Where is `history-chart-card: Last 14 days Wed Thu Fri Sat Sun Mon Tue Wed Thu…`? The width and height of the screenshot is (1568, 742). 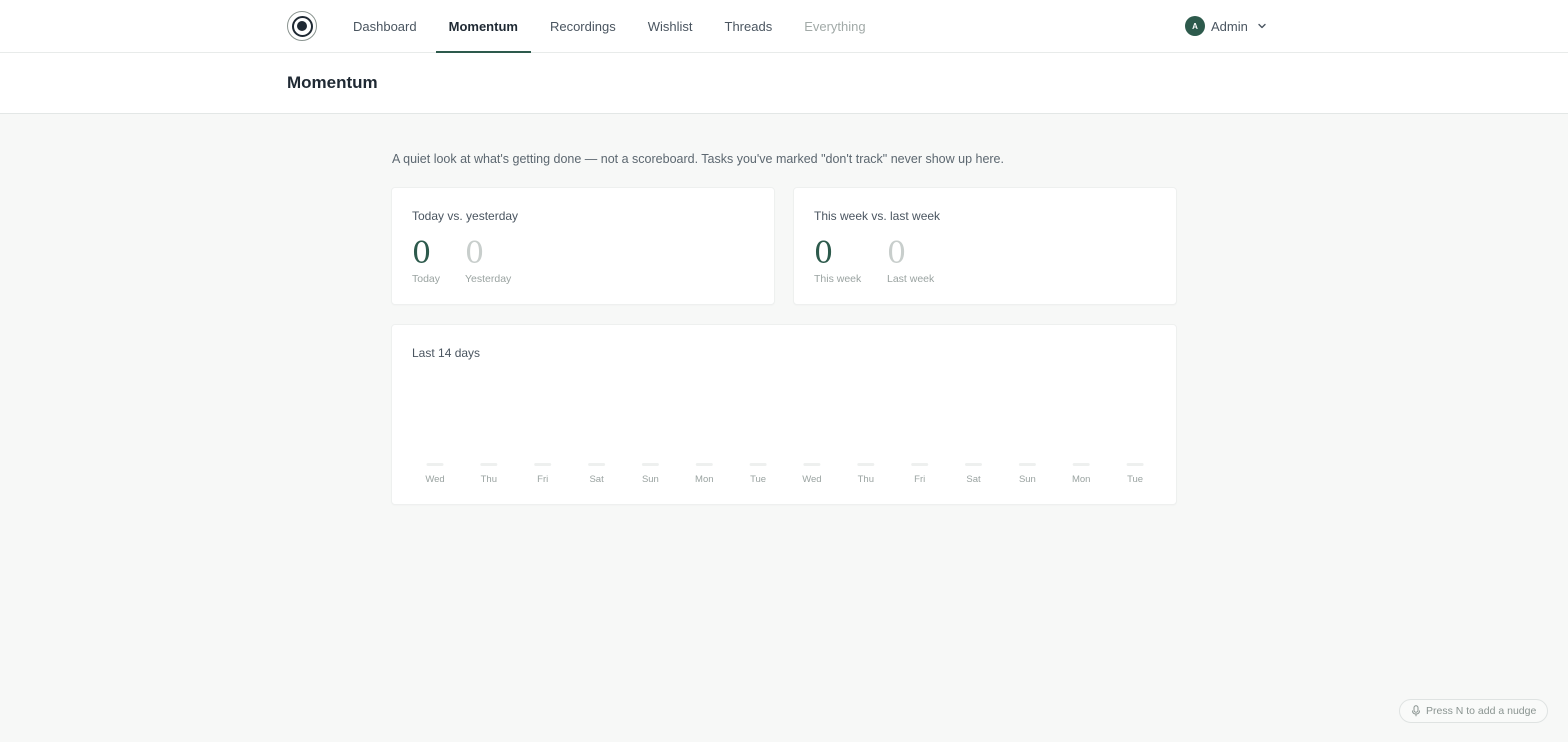 history-chart-card: Last 14 days Wed Thu Fri Sat Sun Mon Tue Wed Thu… is located at coordinates (784, 414).